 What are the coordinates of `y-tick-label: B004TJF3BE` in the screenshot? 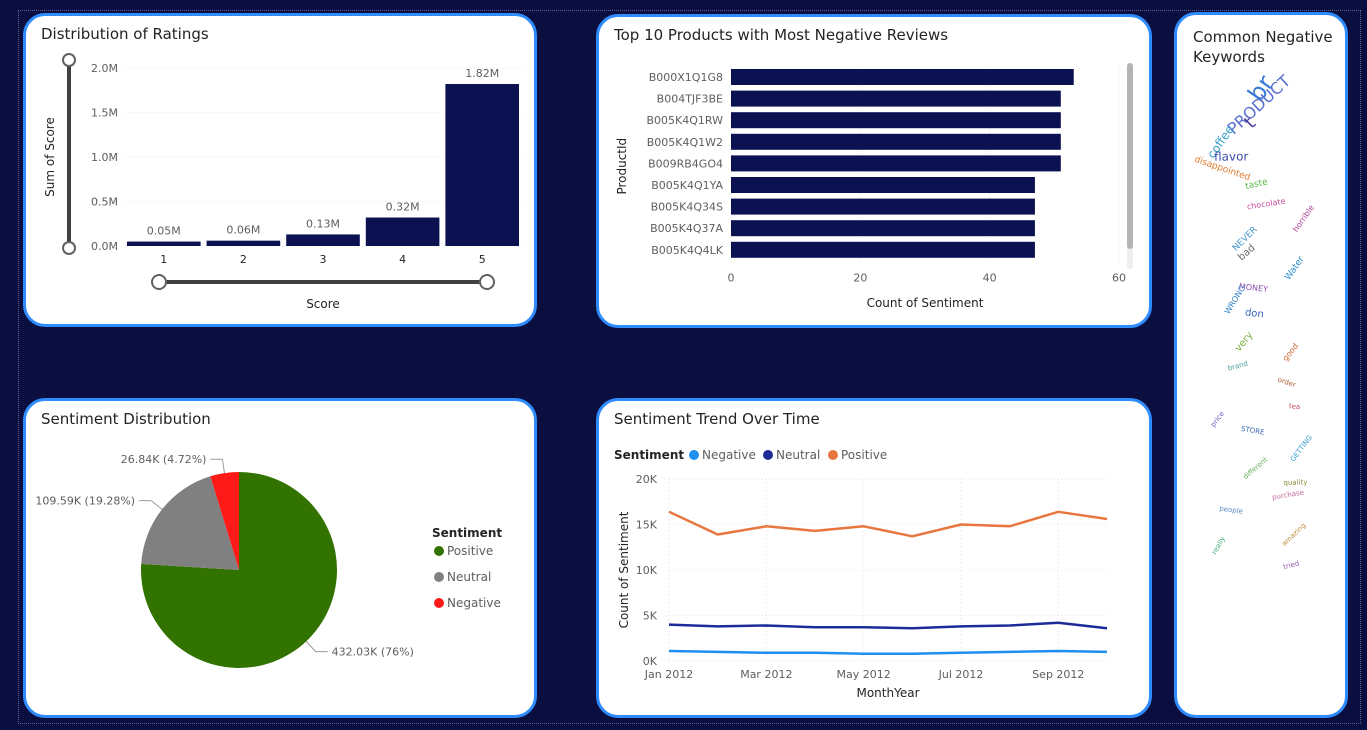 It's located at (690, 99).